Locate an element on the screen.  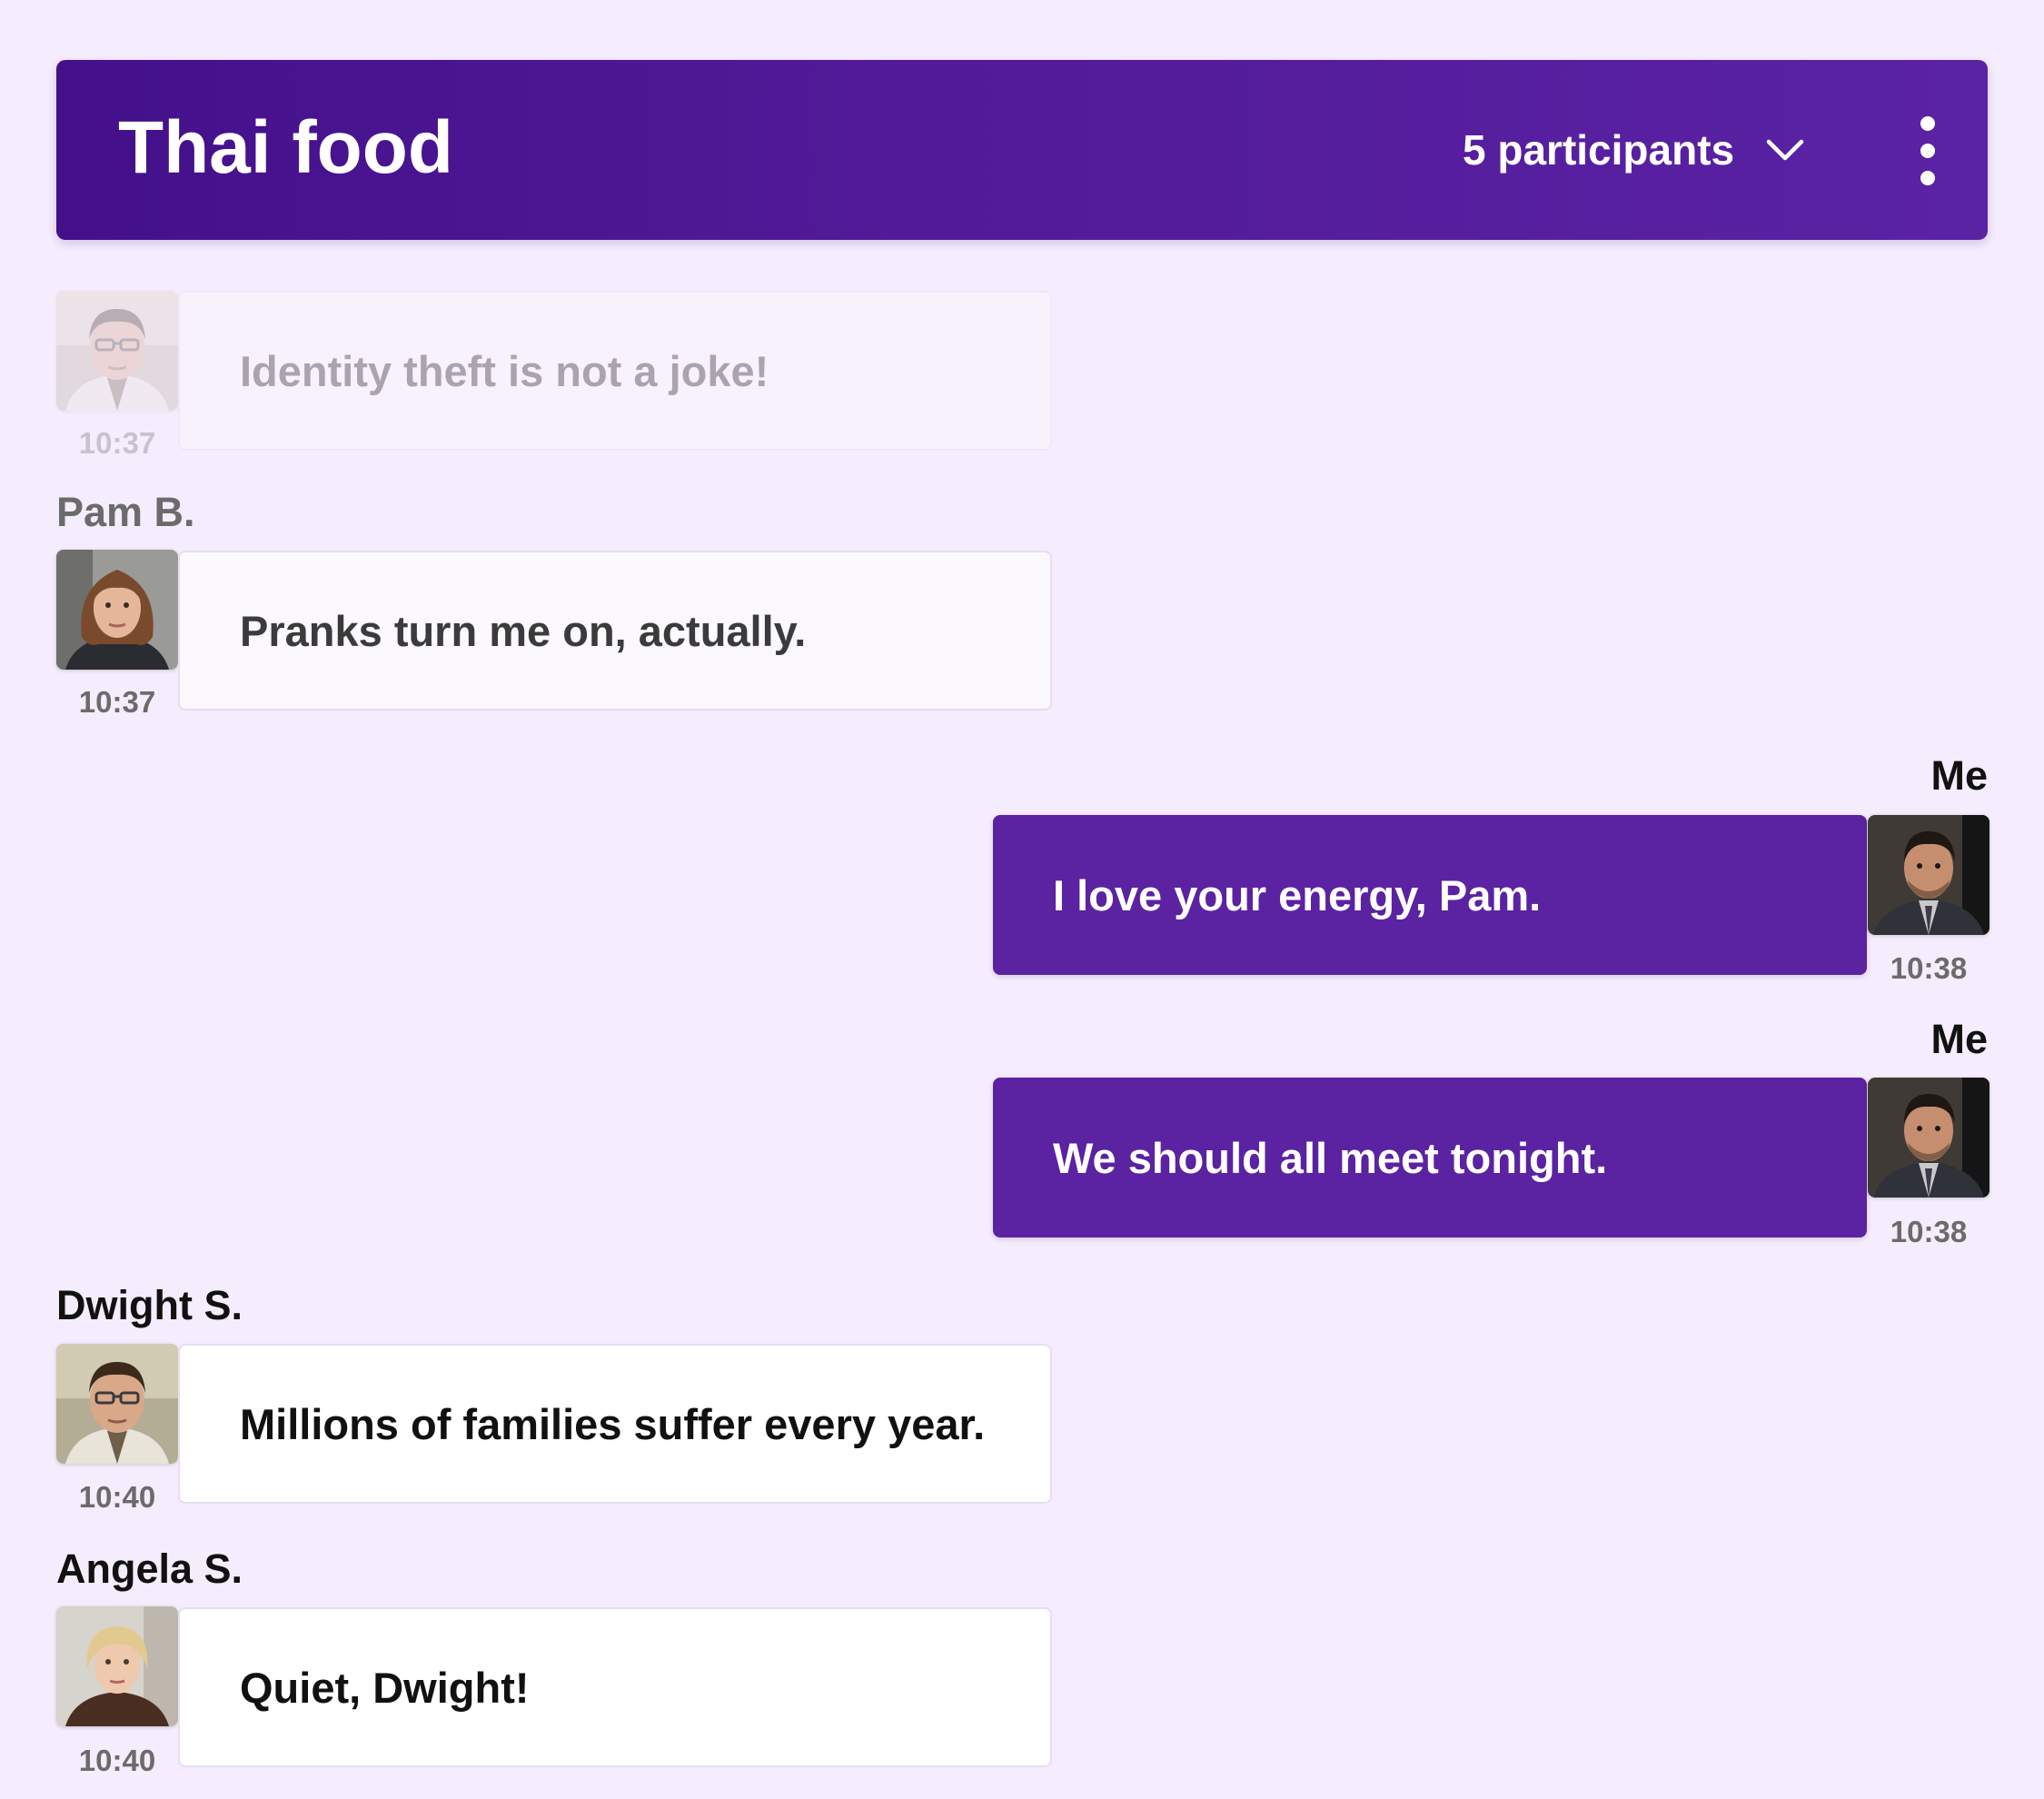
chat-title: Thai food is located at coordinates (285, 148).